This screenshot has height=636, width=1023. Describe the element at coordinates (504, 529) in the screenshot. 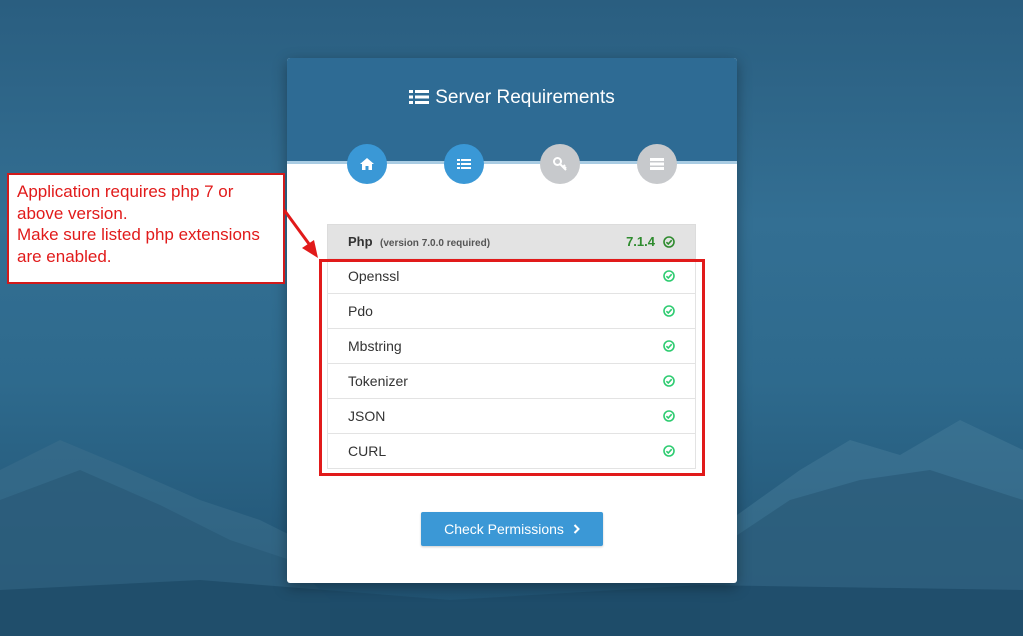

I see `button-label: Check Permissions` at that location.